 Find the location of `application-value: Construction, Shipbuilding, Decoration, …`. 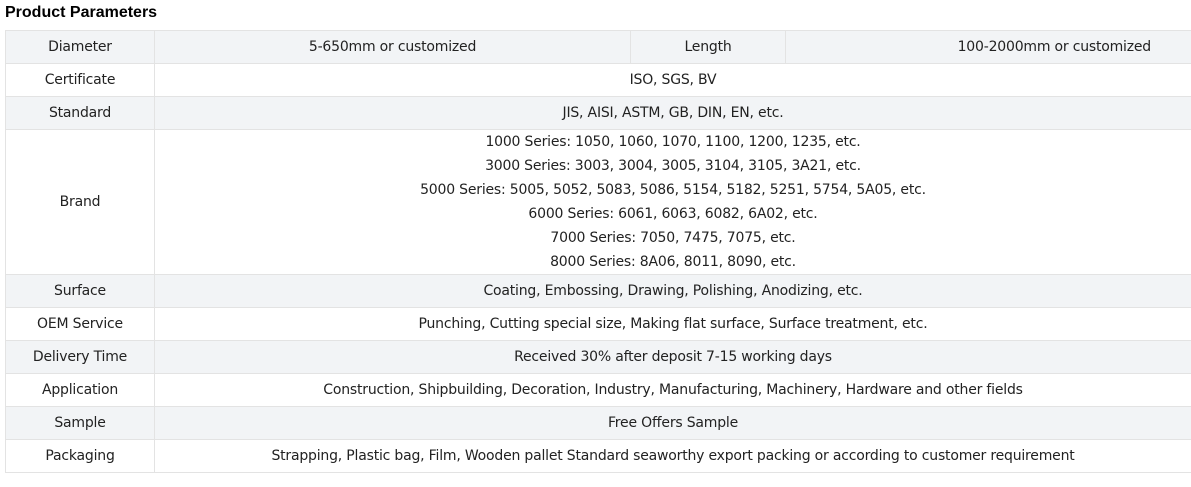

application-value: Construction, Shipbuilding, Decoration, … is located at coordinates (672, 390).